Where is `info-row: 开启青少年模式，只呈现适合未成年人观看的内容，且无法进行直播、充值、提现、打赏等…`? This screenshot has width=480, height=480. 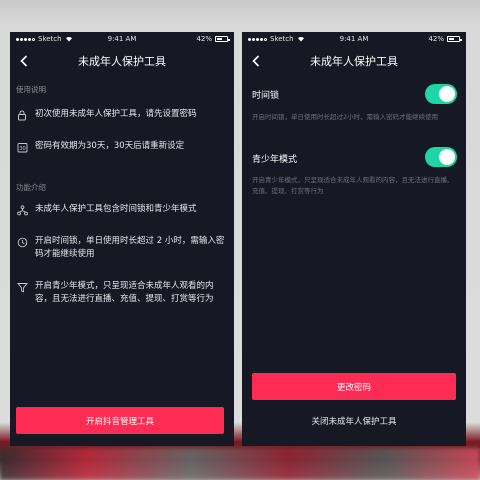
info-row: 开启青少年模式，只呈现适合未成年人观看的内容，且无法进行直播、充值、提现、打赏等… is located at coordinates (122, 293).